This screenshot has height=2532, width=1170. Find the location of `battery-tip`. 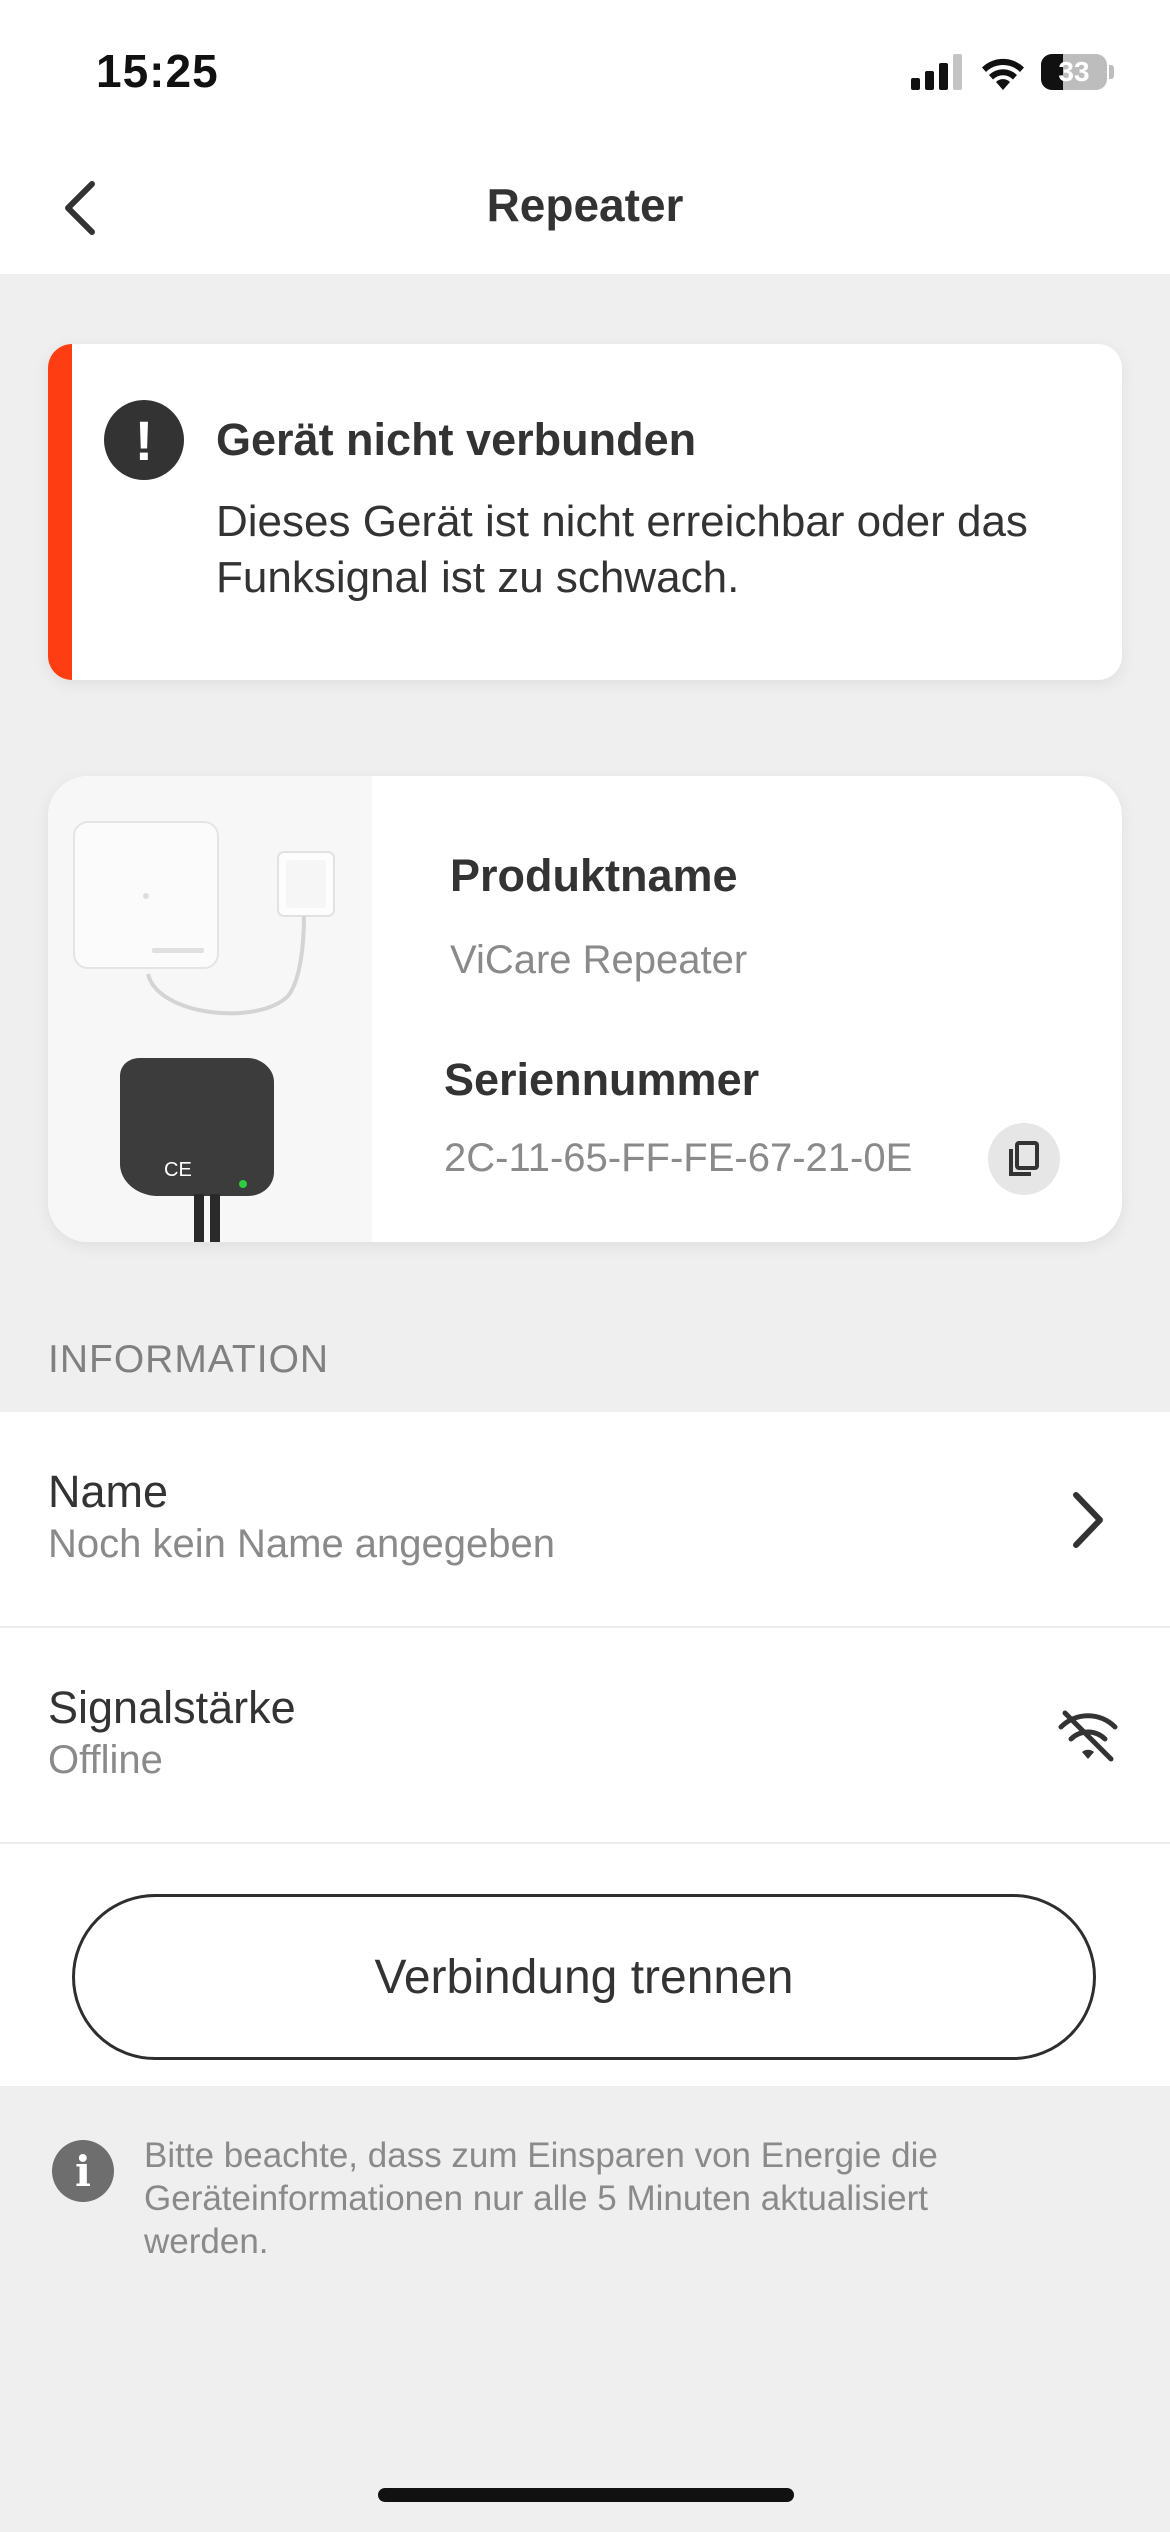

battery-tip is located at coordinates (1111, 72).